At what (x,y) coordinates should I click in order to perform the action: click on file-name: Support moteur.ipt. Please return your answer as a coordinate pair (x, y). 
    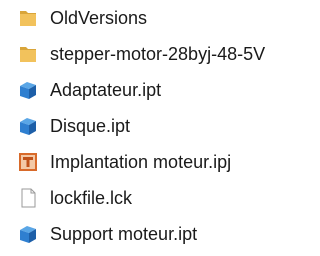
    Looking at the image, I should click on (124, 234).